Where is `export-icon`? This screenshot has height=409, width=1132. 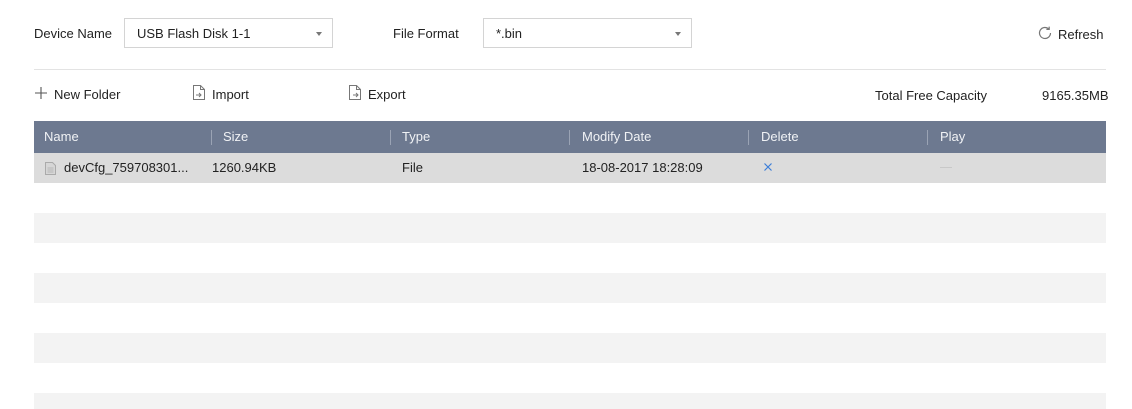 export-icon is located at coordinates (355, 94).